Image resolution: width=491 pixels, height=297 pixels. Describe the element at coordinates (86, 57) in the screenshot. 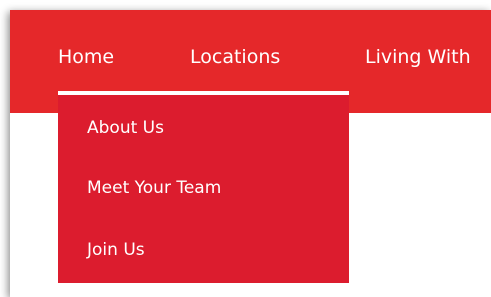

I see `nav-item-home: Home` at that location.